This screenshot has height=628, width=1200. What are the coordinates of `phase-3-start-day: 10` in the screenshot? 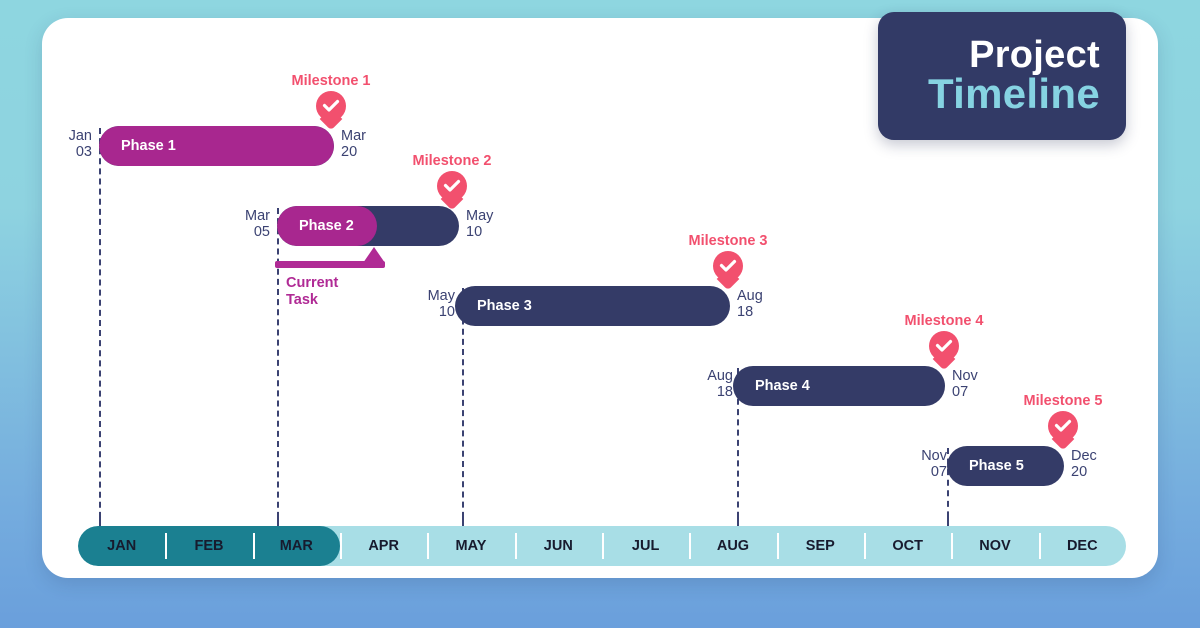 It's located at (446, 312).